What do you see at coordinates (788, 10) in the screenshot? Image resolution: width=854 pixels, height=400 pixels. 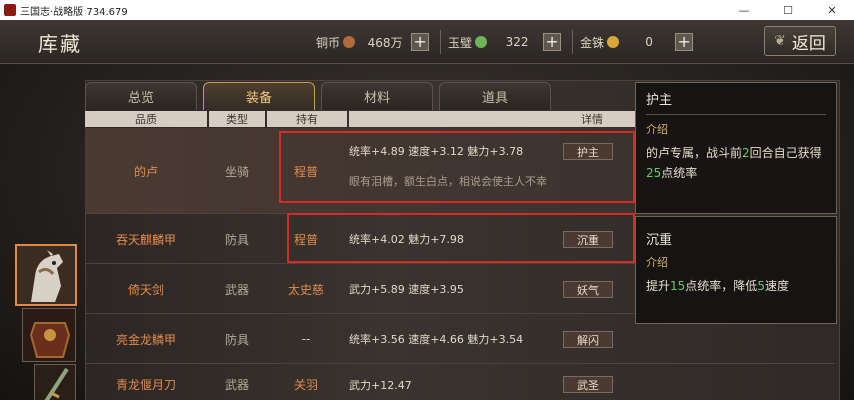 I see `maximize-button: ☐` at bounding box center [788, 10].